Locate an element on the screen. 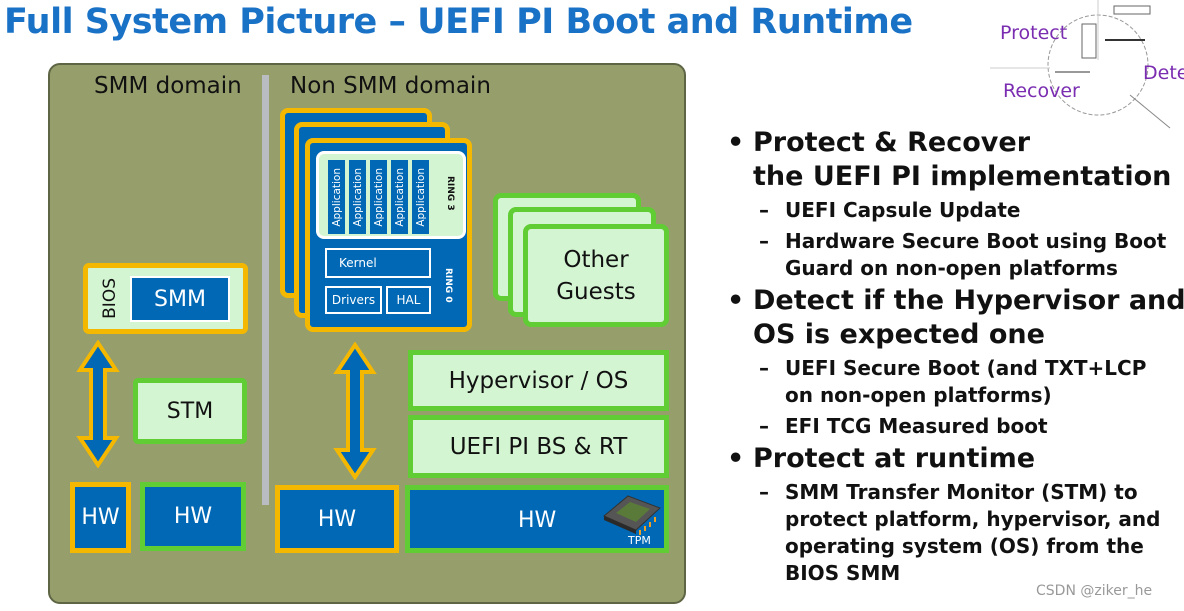 The height and width of the screenshot is (611, 1184). detect-label: Dete is located at coordinates (1163, 73).